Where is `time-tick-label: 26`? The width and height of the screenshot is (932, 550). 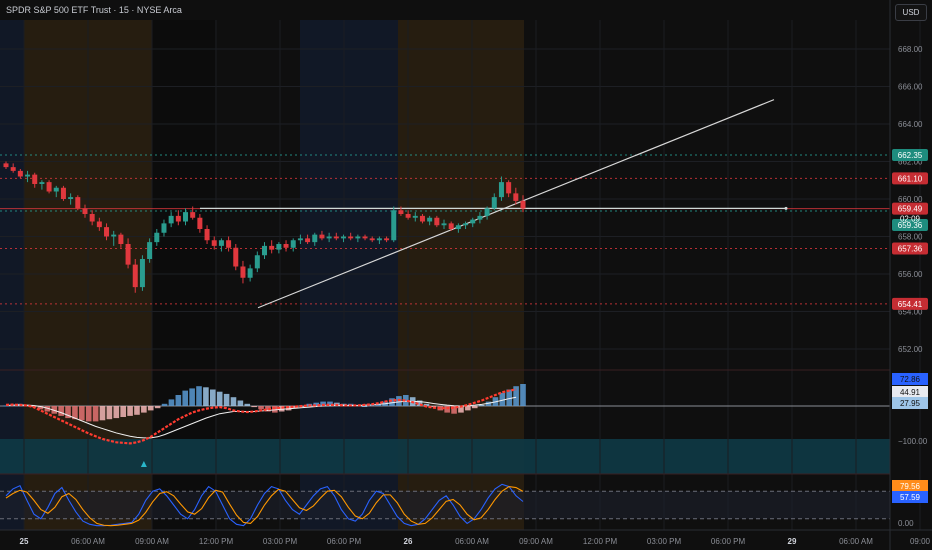
time-tick-label: 26 is located at coordinates (408, 541).